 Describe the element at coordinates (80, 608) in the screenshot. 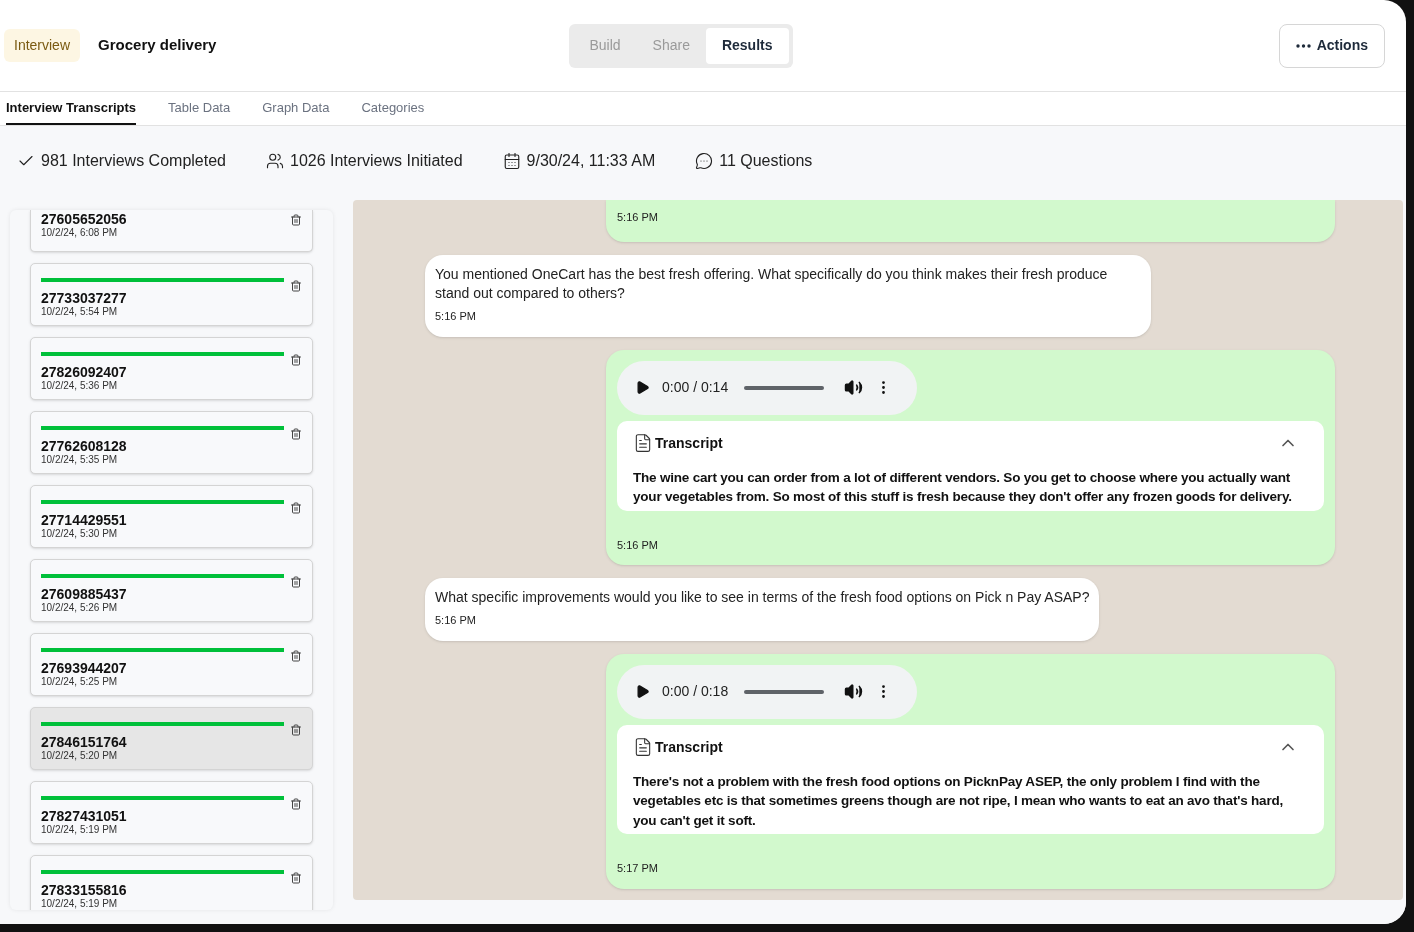

I see `interview-date: 10/2/24, 5:26 PM` at that location.